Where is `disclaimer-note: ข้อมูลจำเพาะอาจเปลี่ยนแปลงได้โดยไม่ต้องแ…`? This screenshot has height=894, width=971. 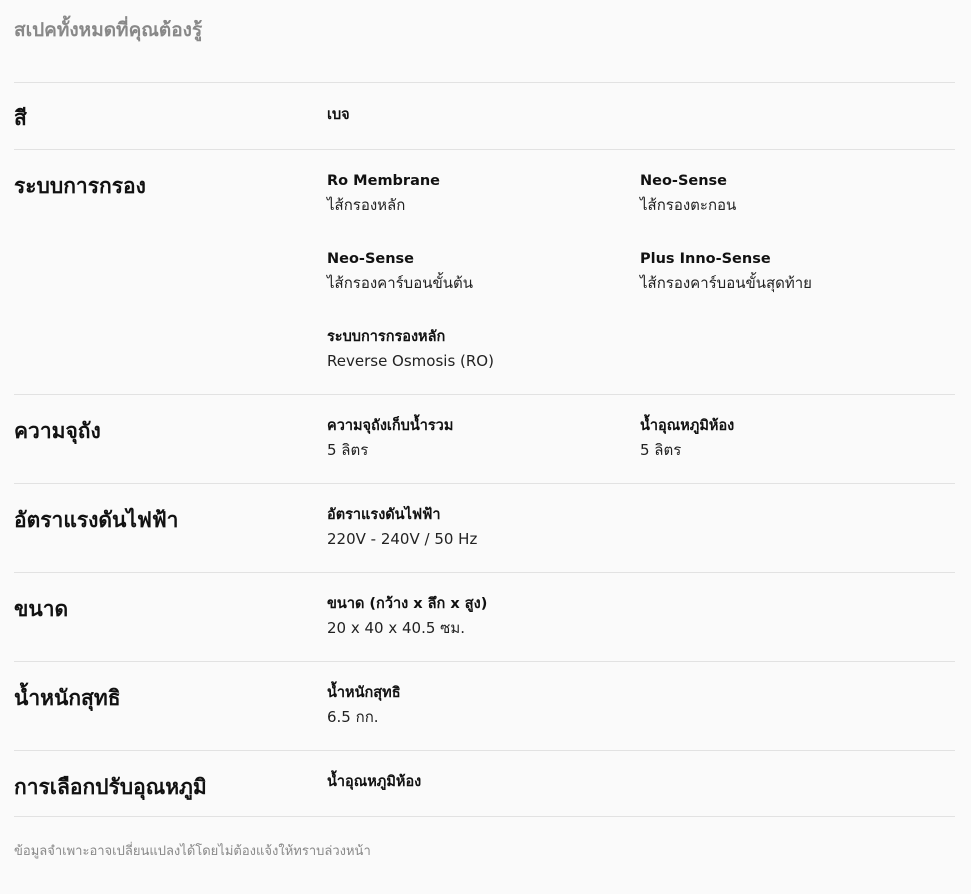
disclaimer-note: ข้อมูลจำเพาะอาจเปลี่ยนแปลงได้โดยไม่ต้องแ… is located at coordinates (192, 851).